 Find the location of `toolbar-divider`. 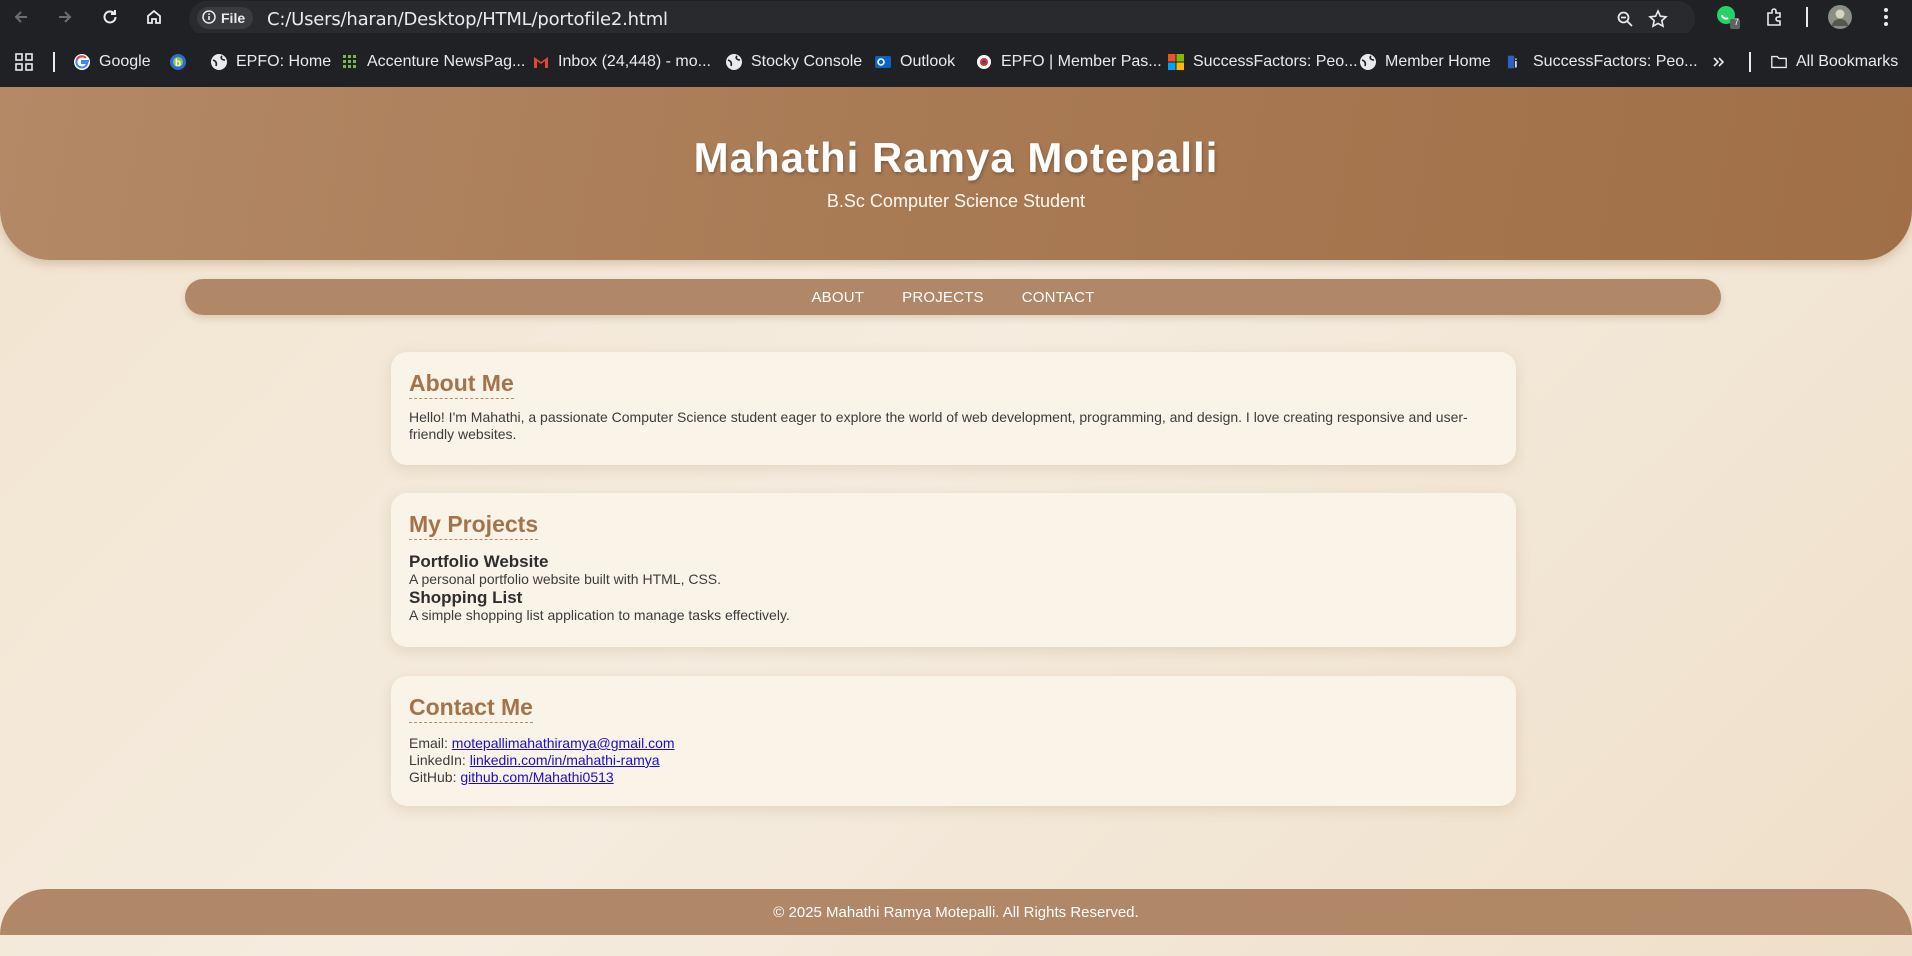

toolbar-divider is located at coordinates (1807, 17).